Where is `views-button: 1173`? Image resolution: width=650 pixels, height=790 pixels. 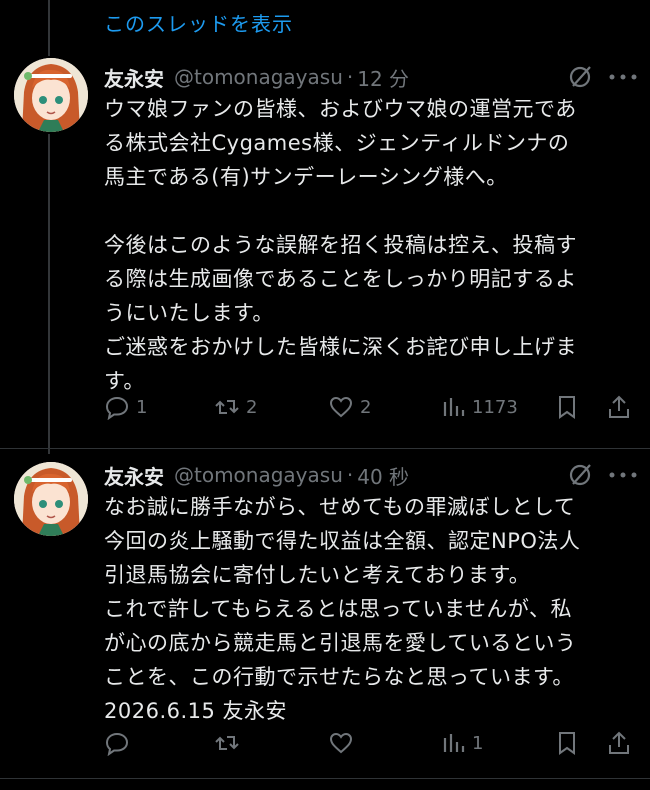
views-button: 1173 is located at coordinates (479, 407).